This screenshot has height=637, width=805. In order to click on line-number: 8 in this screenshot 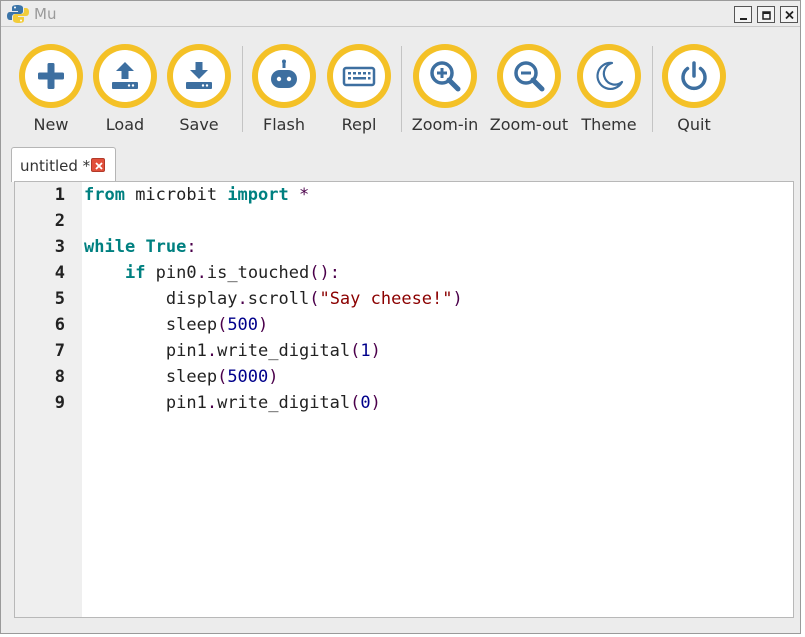, I will do `click(59, 377)`.